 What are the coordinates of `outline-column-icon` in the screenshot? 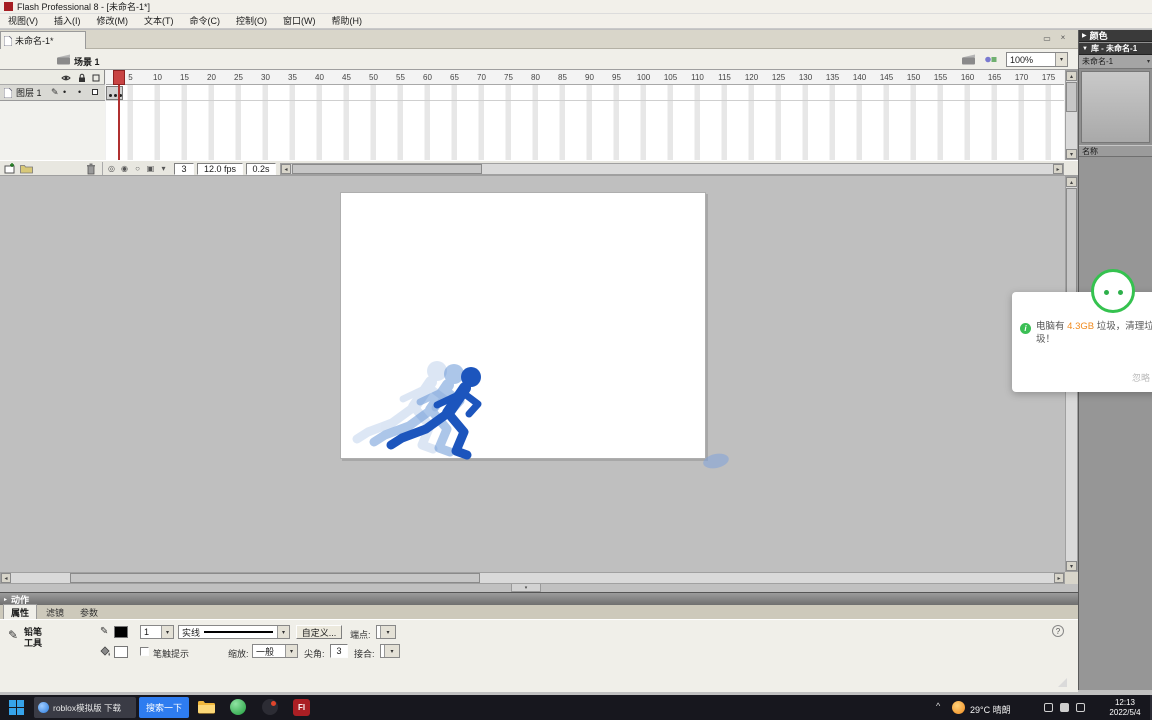 It's located at (96, 78).